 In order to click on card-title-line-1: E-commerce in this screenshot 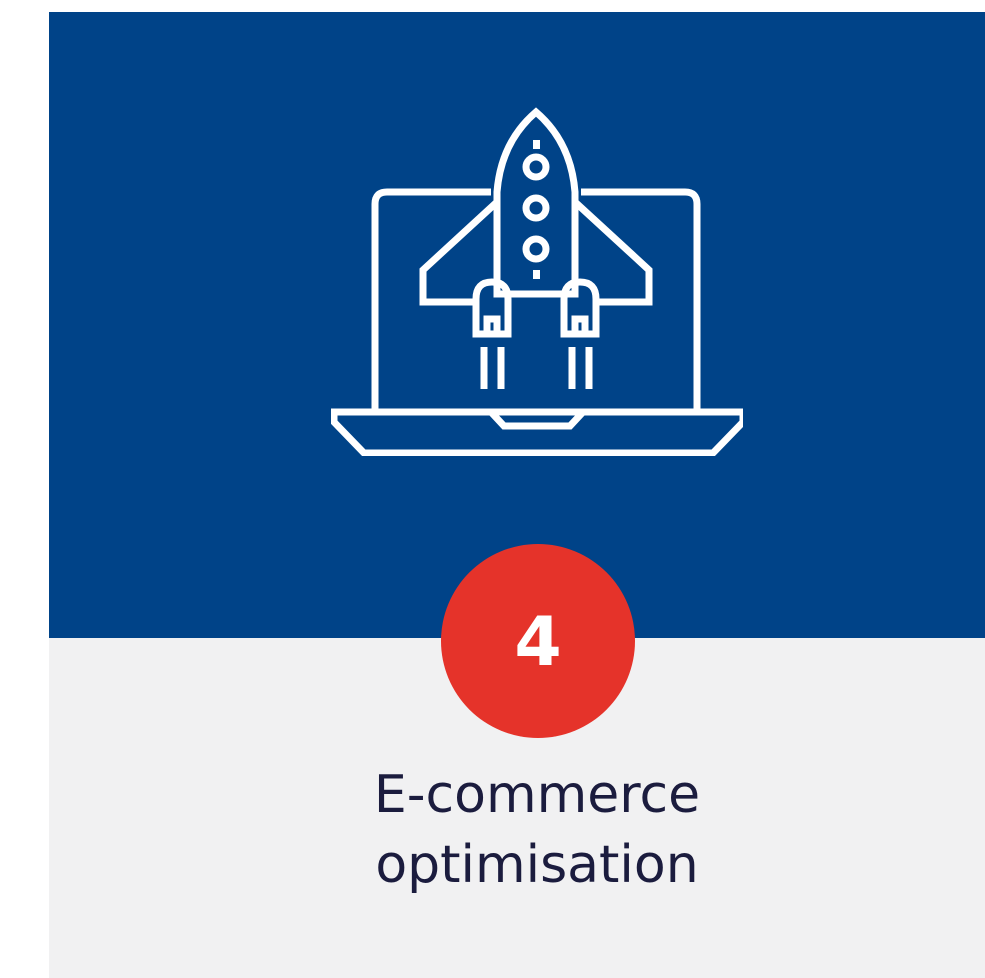, I will do `click(537, 795)`.